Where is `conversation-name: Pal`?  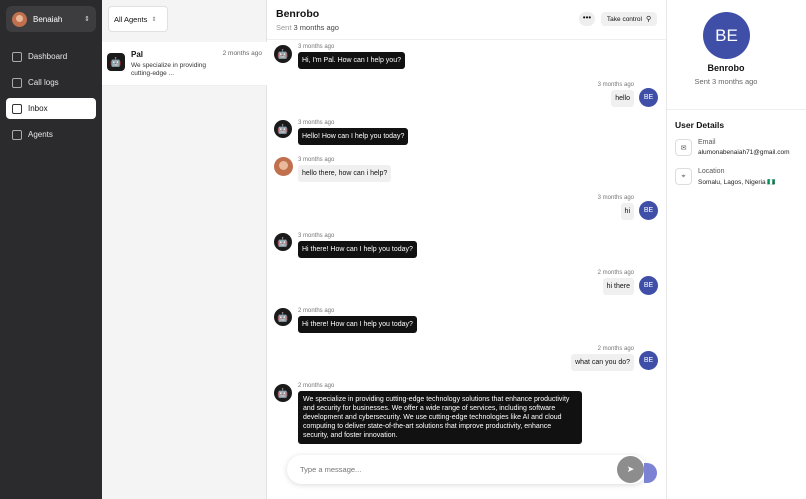
conversation-name: Pal is located at coordinates (137, 54).